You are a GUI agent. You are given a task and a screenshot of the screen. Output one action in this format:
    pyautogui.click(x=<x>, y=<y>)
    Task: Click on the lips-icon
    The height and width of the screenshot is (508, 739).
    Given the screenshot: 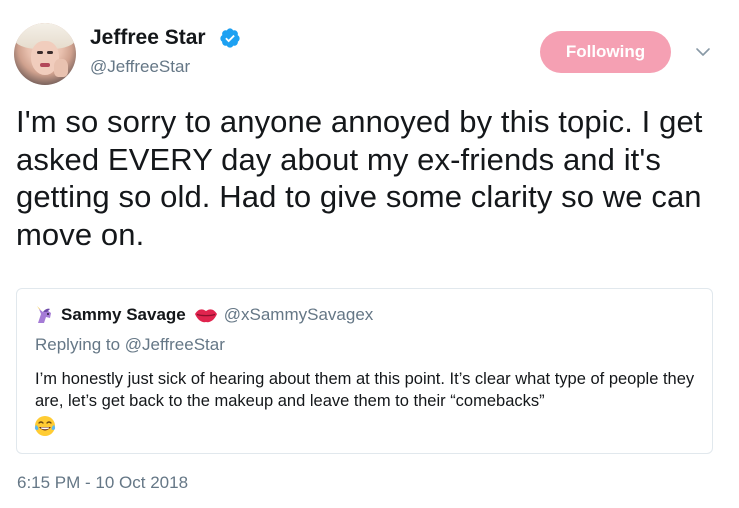 What is the action you would take?
    pyautogui.click(x=205, y=316)
    